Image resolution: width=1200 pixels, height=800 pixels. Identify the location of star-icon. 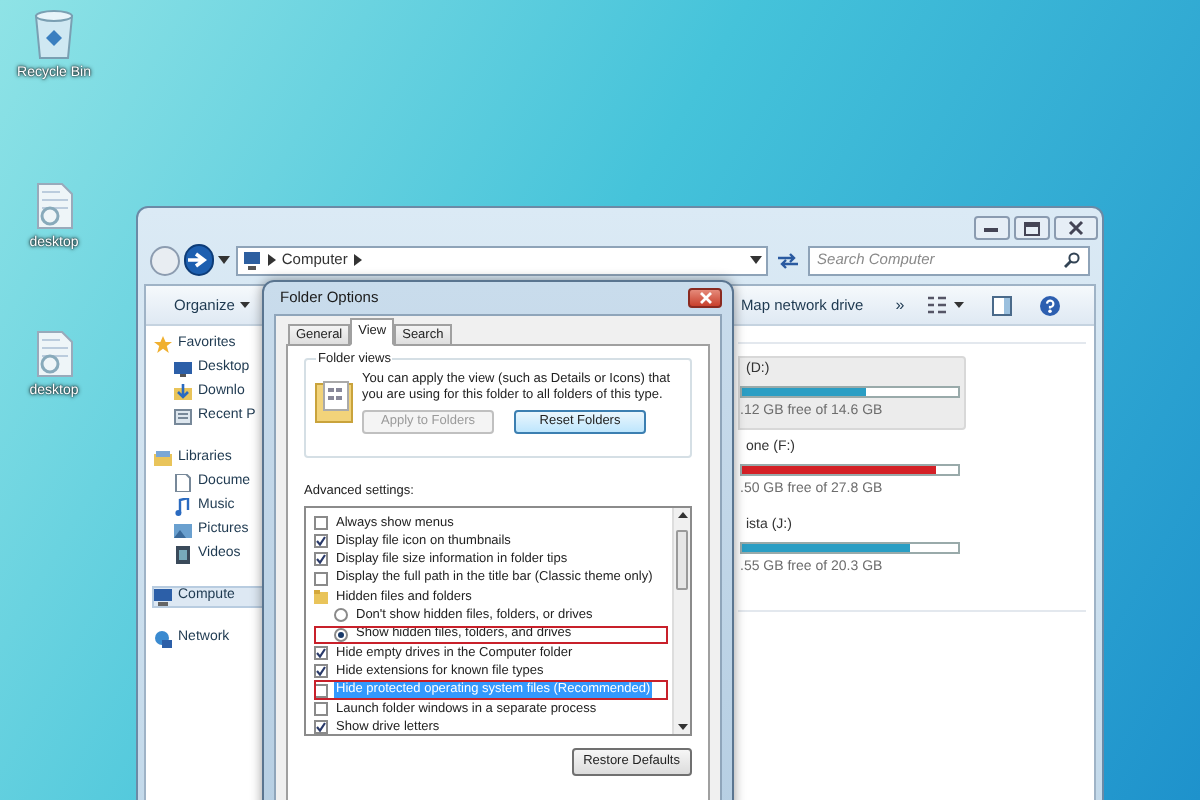
(163, 345).